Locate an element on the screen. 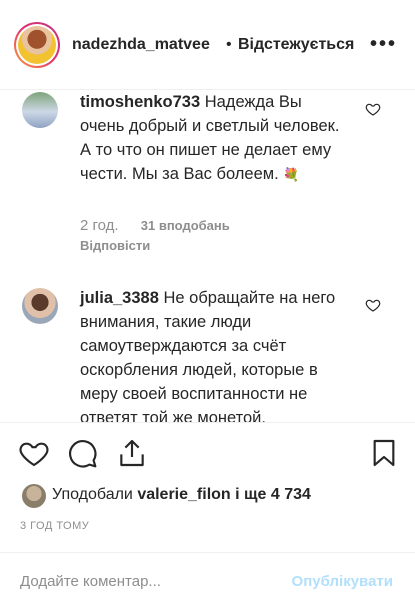 This screenshot has height=614, width=415. comment-likes: 31 вподобань is located at coordinates (185, 225).